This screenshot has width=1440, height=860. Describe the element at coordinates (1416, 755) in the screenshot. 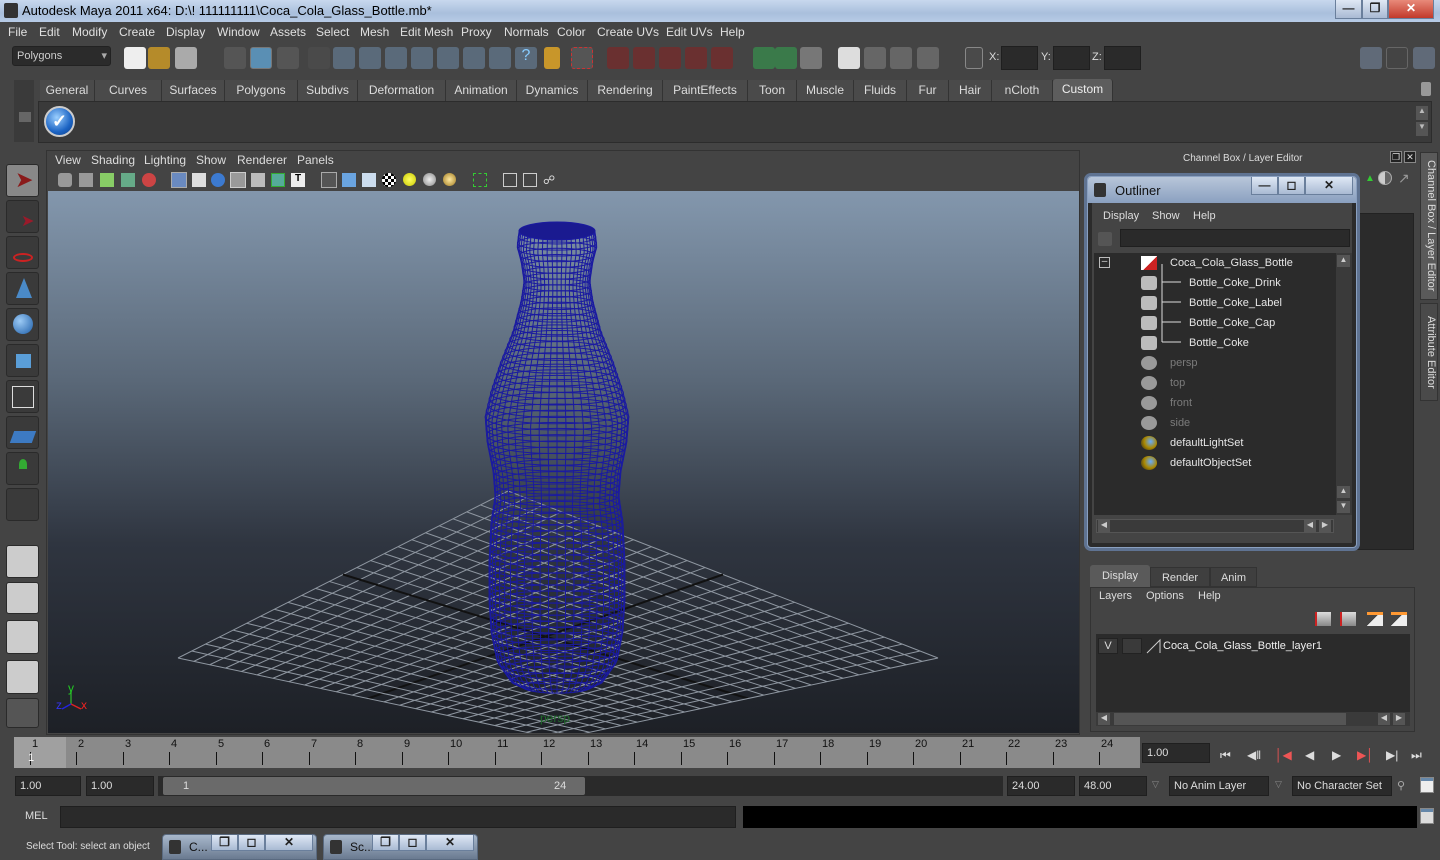

I see `go-to-end-icon: ⏭` at that location.